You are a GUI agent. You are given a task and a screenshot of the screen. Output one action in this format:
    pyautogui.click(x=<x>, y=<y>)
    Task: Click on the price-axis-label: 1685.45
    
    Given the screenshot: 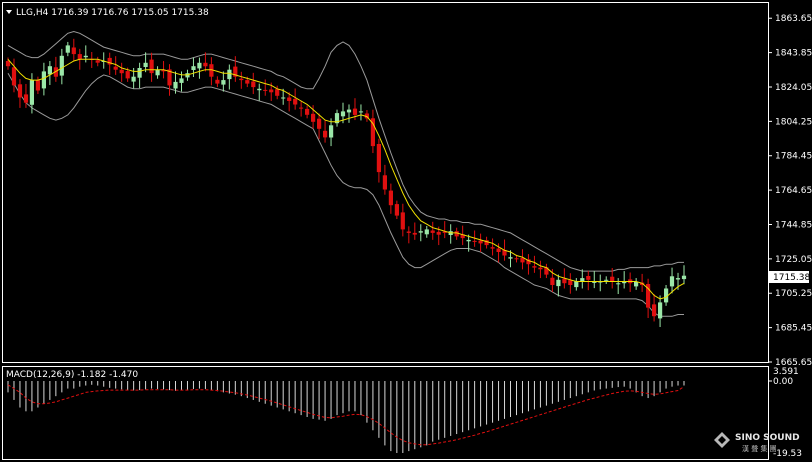 What is the action you would take?
    pyautogui.click(x=793, y=329)
    